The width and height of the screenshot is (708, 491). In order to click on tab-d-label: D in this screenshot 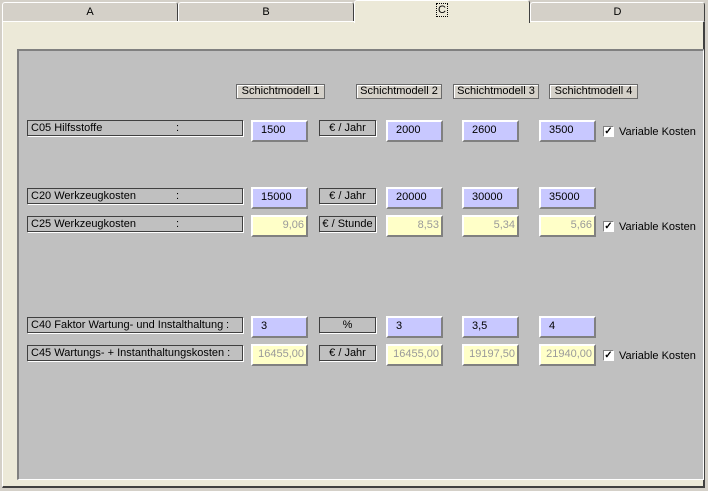, I will do `click(617, 12)`.